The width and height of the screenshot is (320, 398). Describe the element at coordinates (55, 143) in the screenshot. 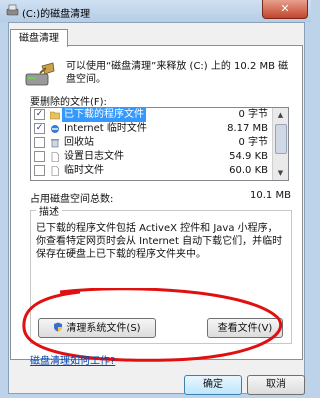

I see `recycle-bin-icon` at that location.